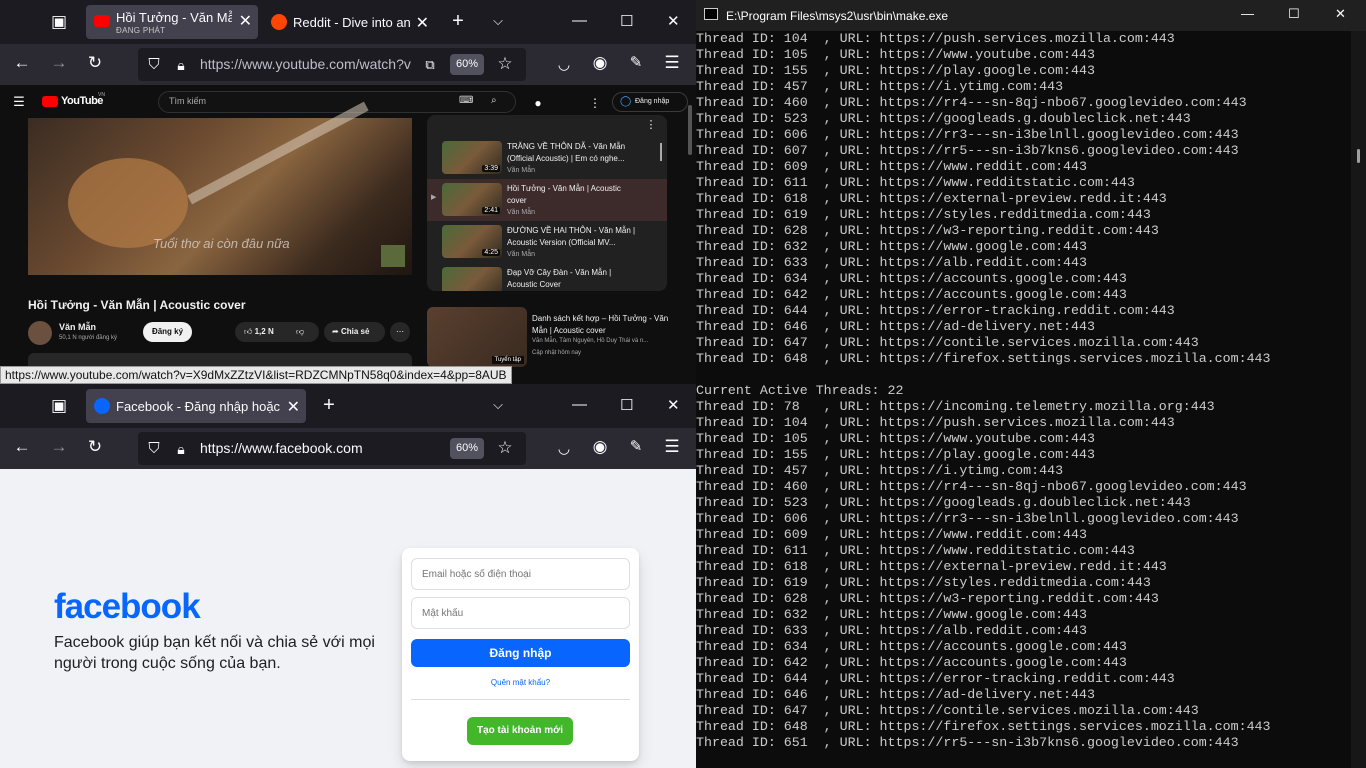 The image size is (1366, 768). Describe the element at coordinates (1358, 399) in the screenshot. I see `console-scrollbar` at that location.